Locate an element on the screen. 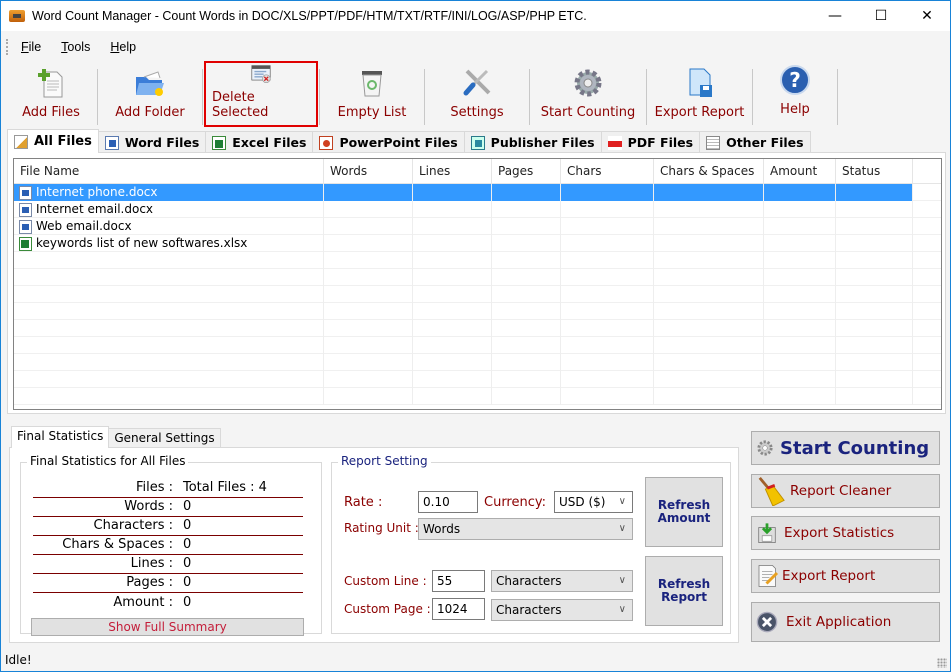 The image size is (951, 672). column-file-name: File Name is located at coordinates (169, 171).